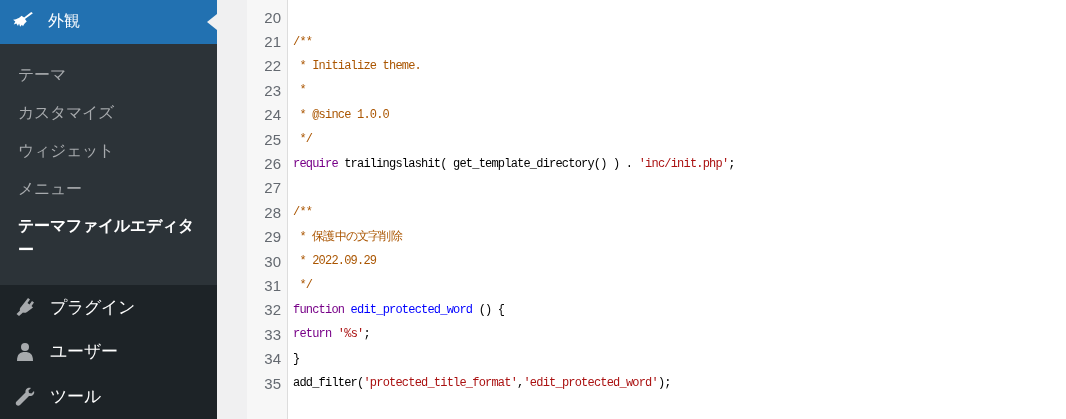 This screenshot has height=419, width=1066. What do you see at coordinates (92, 307) in the screenshot?
I see `menu-label: プラグイン` at bounding box center [92, 307].